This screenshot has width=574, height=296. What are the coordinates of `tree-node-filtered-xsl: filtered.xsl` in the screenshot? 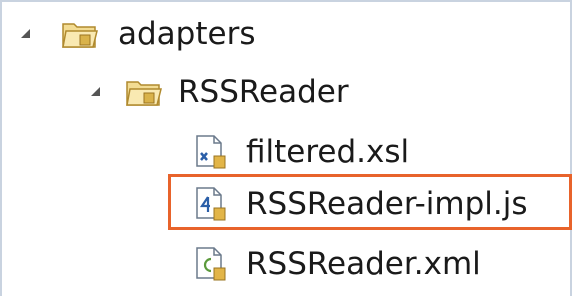 It's located at (301, 152).